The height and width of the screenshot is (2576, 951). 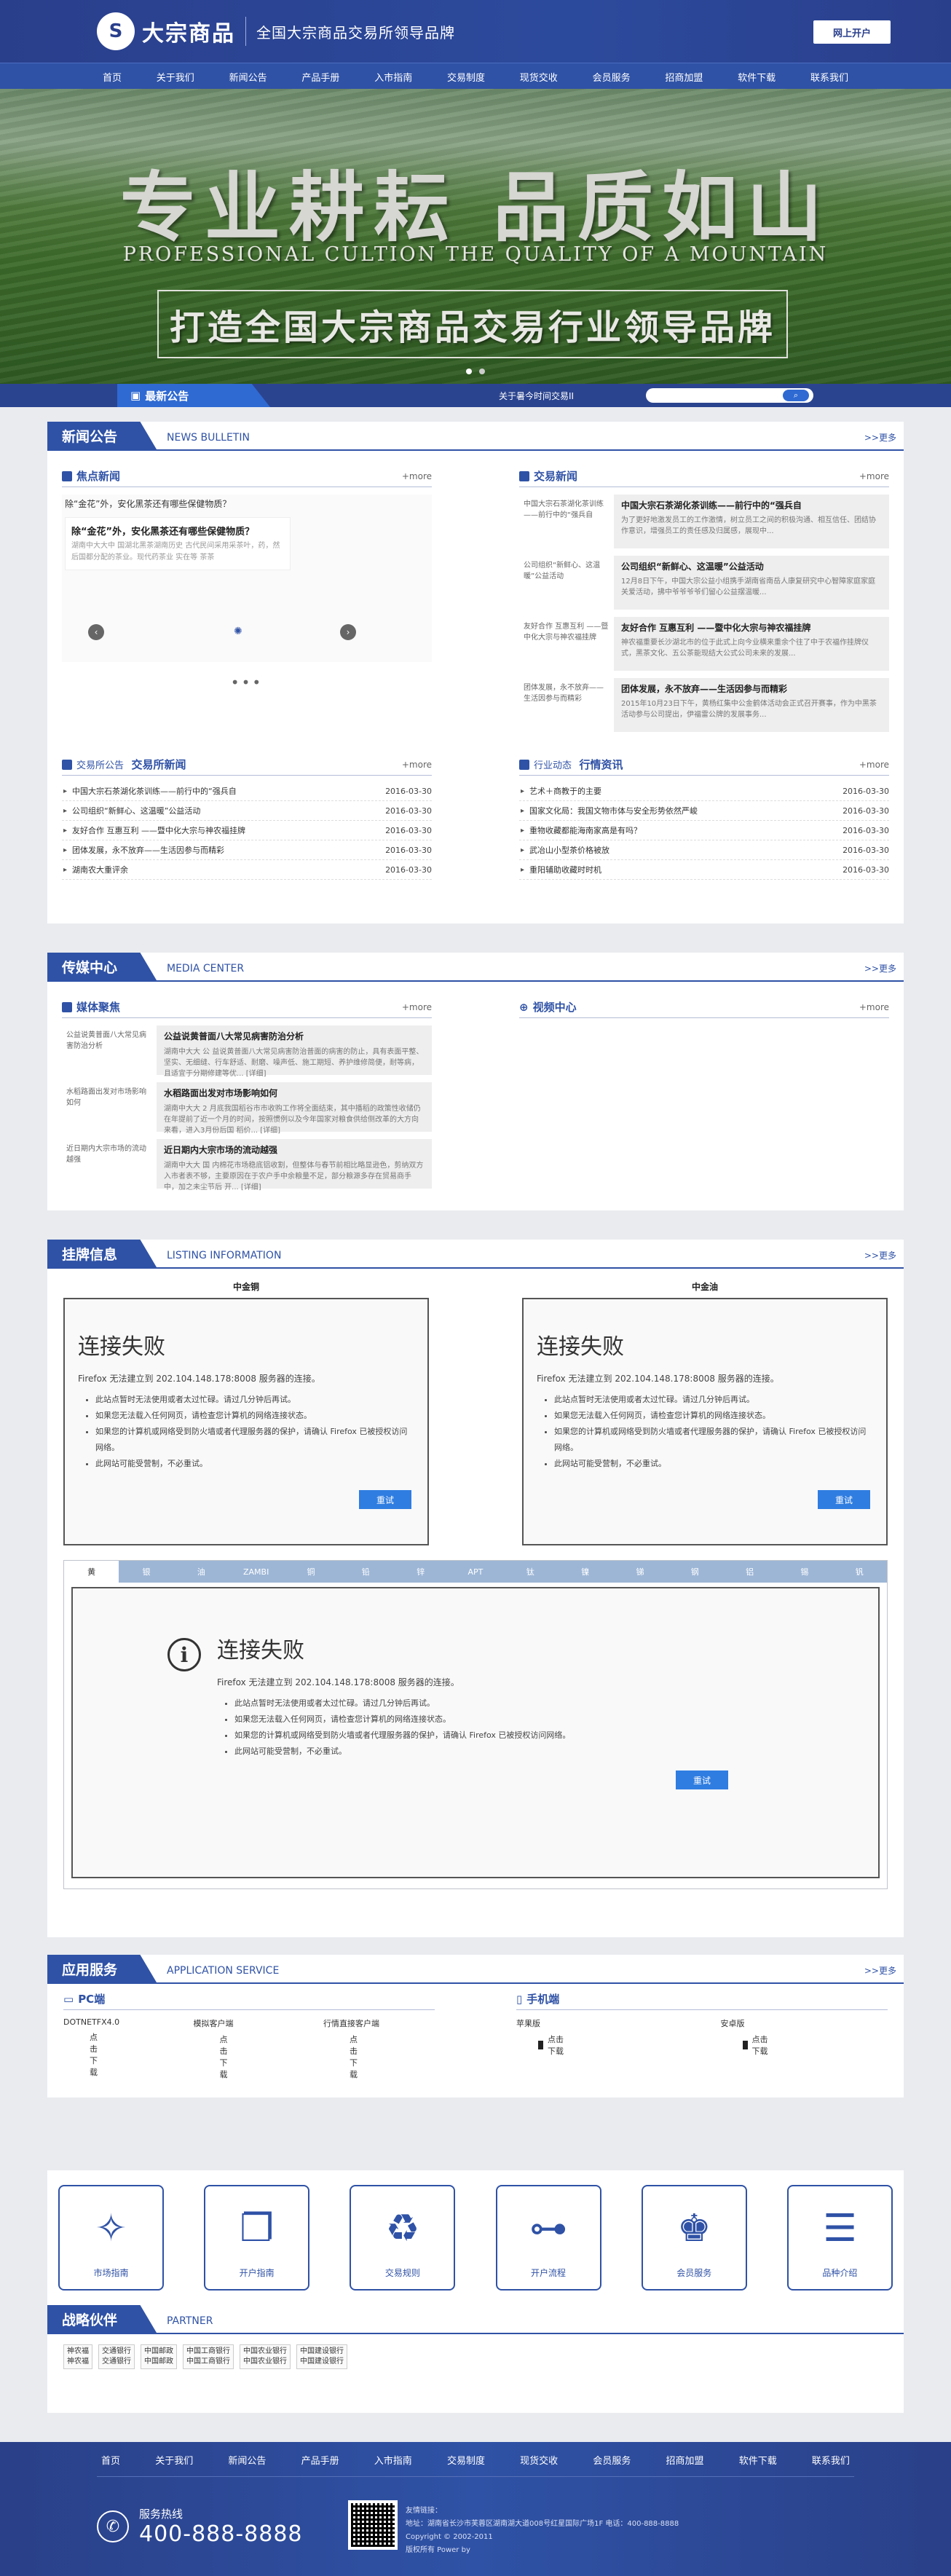 What do you see at coordinates (704, 791) in the screenshot?
I see `list-item: 艺术＋商教于的主要 2016-03-30` at bounding box center [704, 791].